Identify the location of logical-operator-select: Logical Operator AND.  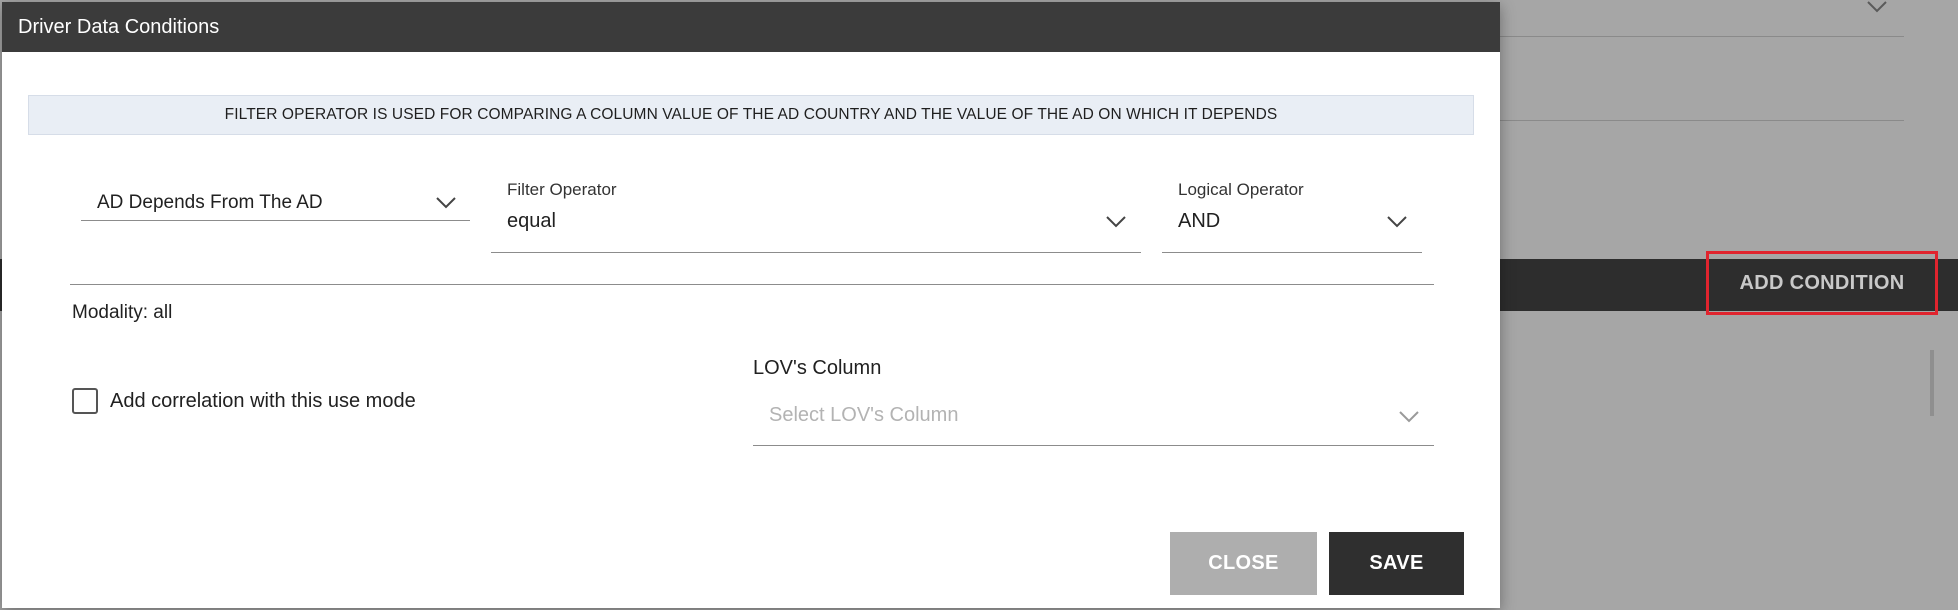
(1292, 212).